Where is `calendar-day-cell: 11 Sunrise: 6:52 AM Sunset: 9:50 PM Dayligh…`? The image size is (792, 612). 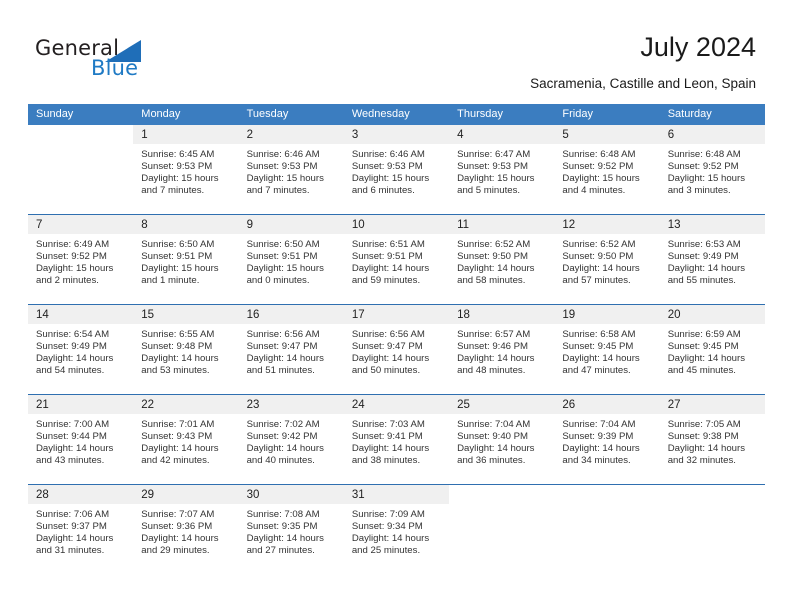 calendar-day-cell: 11 Sunrise: 6:52 AM Sunset: 9:50 PM Dayligh… is located at coordinates (502, 259).